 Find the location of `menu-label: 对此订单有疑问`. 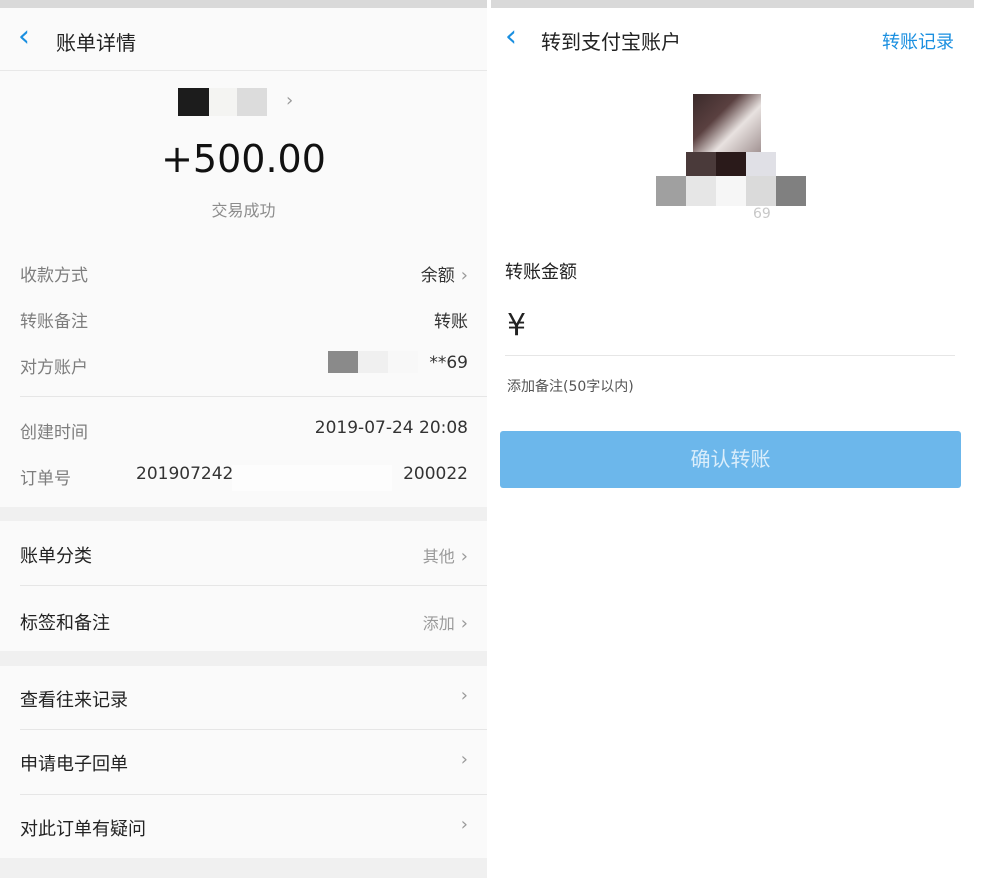

menu-label: 对此订单有疑问 is located at coordinates (83, 829).